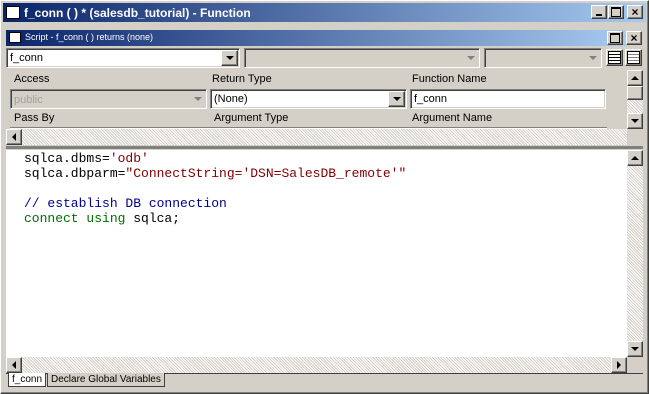 This screenshot has width=649, height=394. Describe the element at coordinates (599, 15) in the screenshot. I see `minimize-icon` at that location.